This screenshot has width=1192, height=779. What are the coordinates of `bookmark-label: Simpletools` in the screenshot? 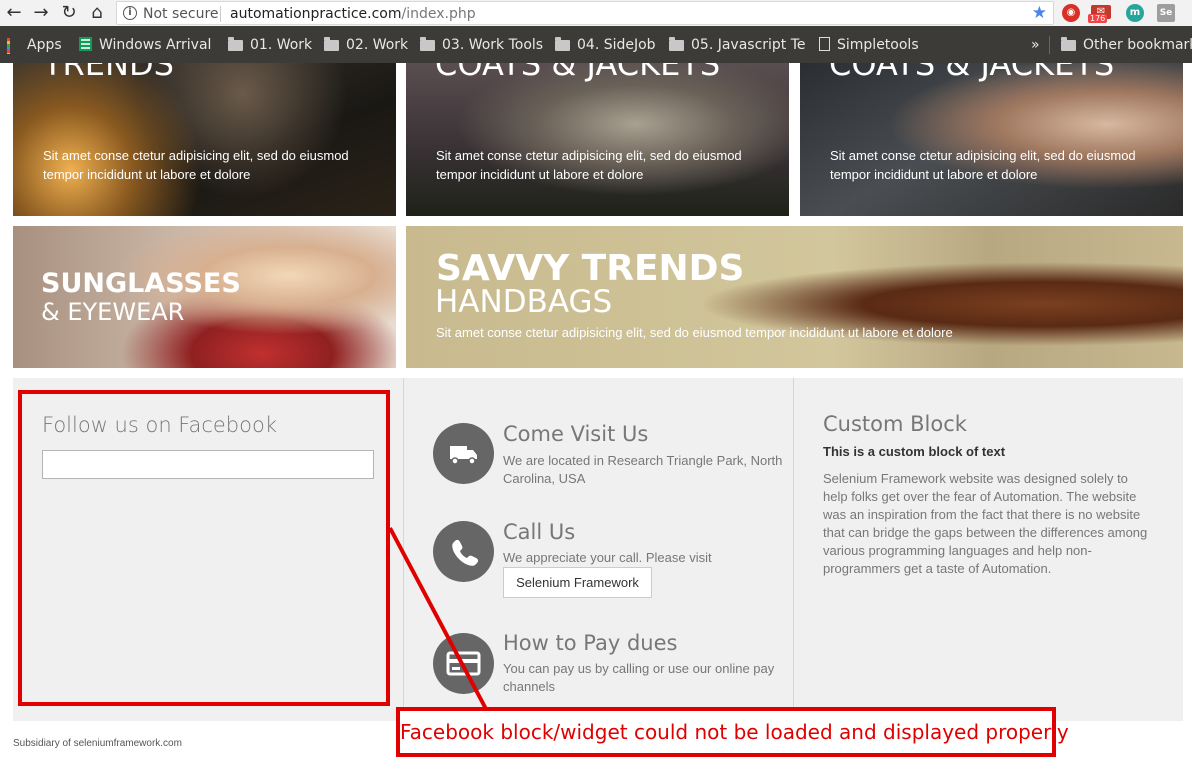 It's located at (878, 45).